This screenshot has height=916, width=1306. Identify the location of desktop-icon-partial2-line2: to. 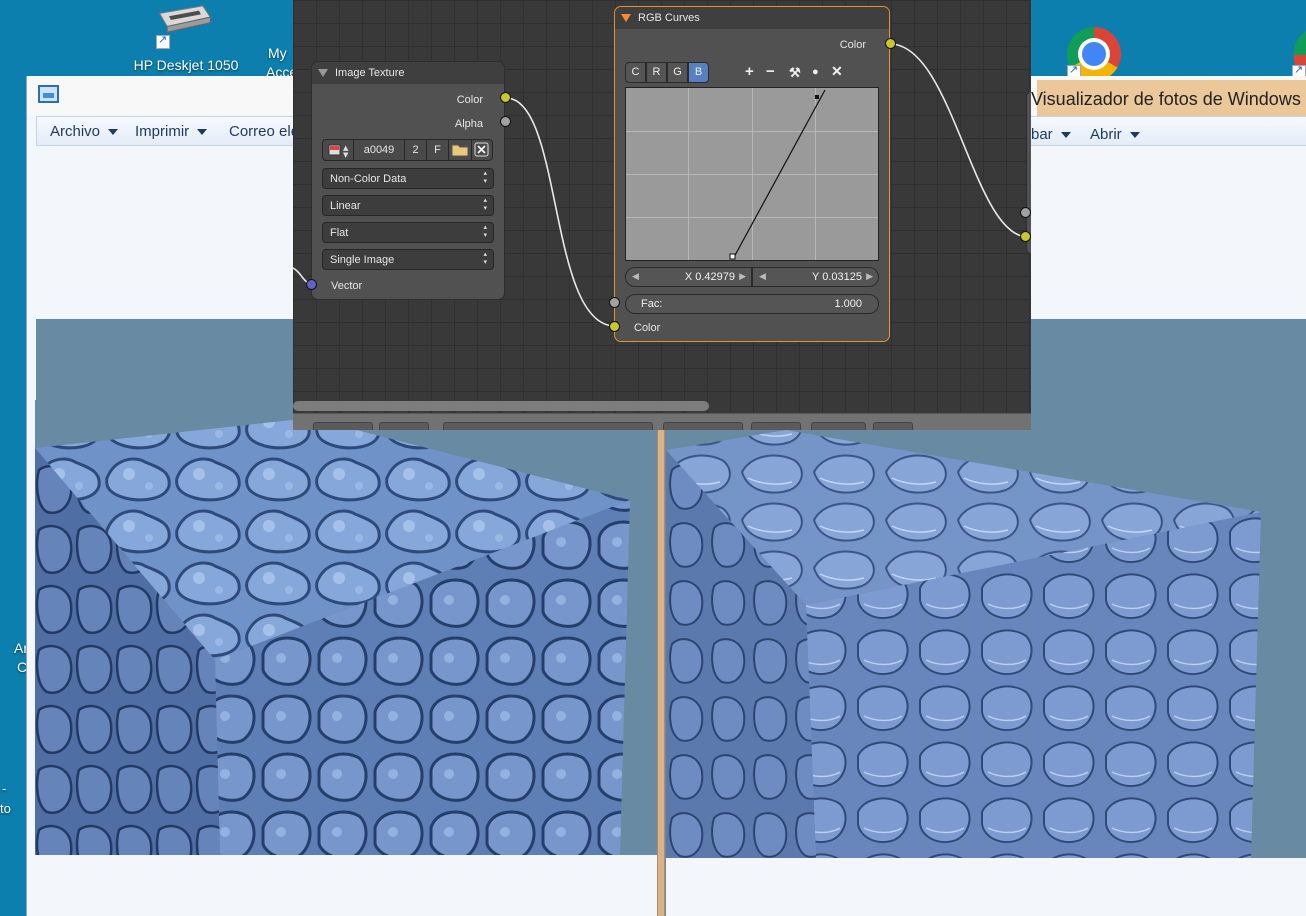
(5, 808).